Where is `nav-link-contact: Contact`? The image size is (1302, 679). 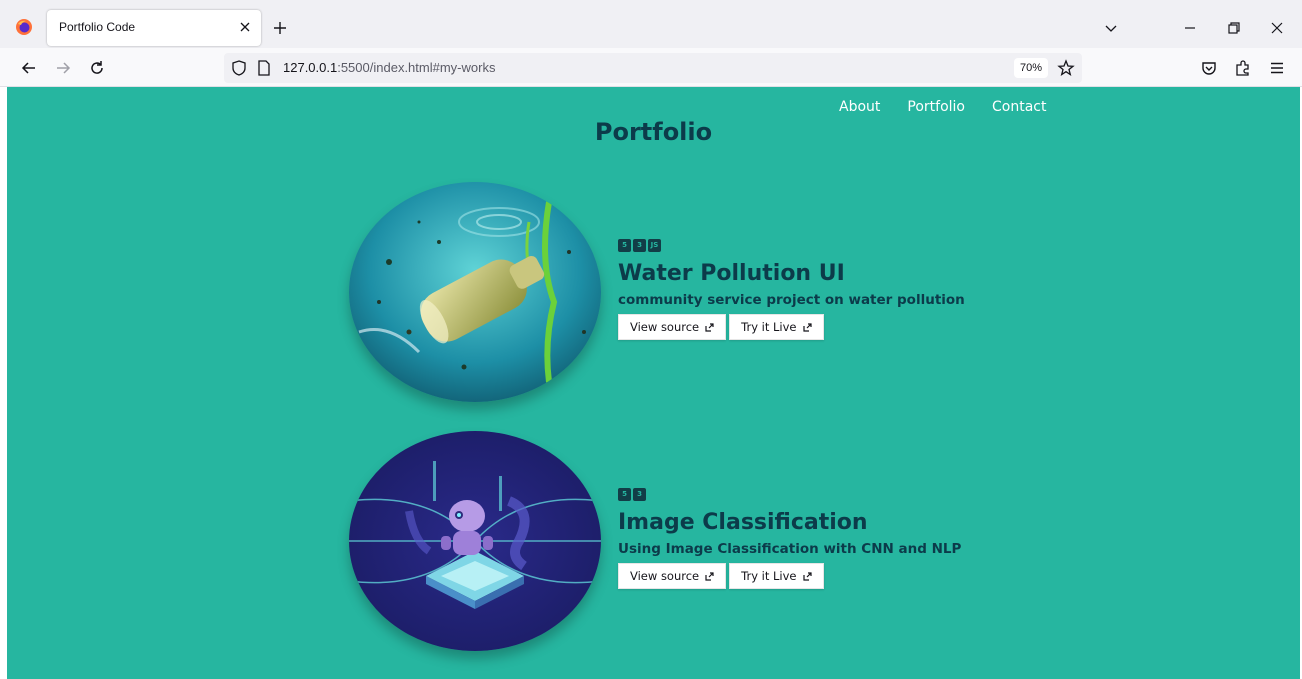
nav-link-contact: Contact is located at coordinates (1019, 107).